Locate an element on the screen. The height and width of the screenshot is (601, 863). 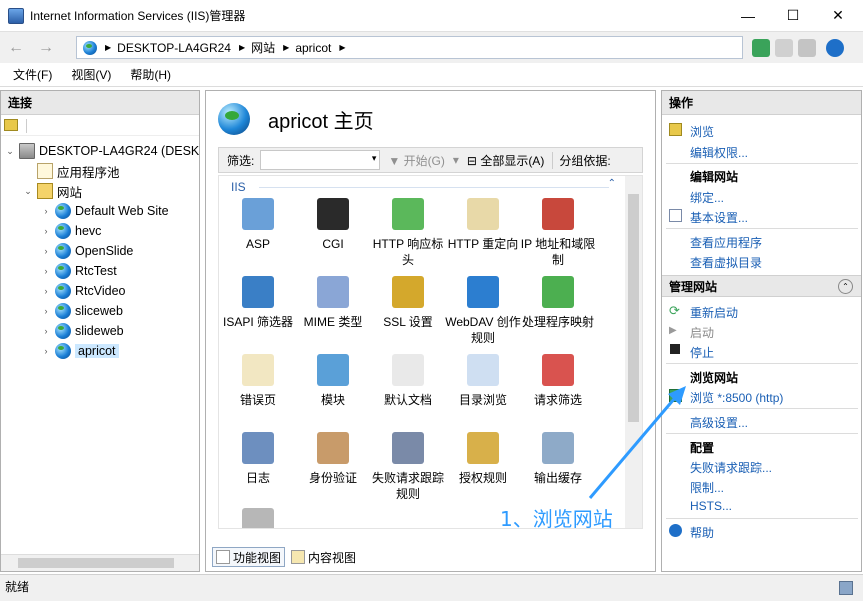
feature-item: 日志 is located at coordinates (258, 459).